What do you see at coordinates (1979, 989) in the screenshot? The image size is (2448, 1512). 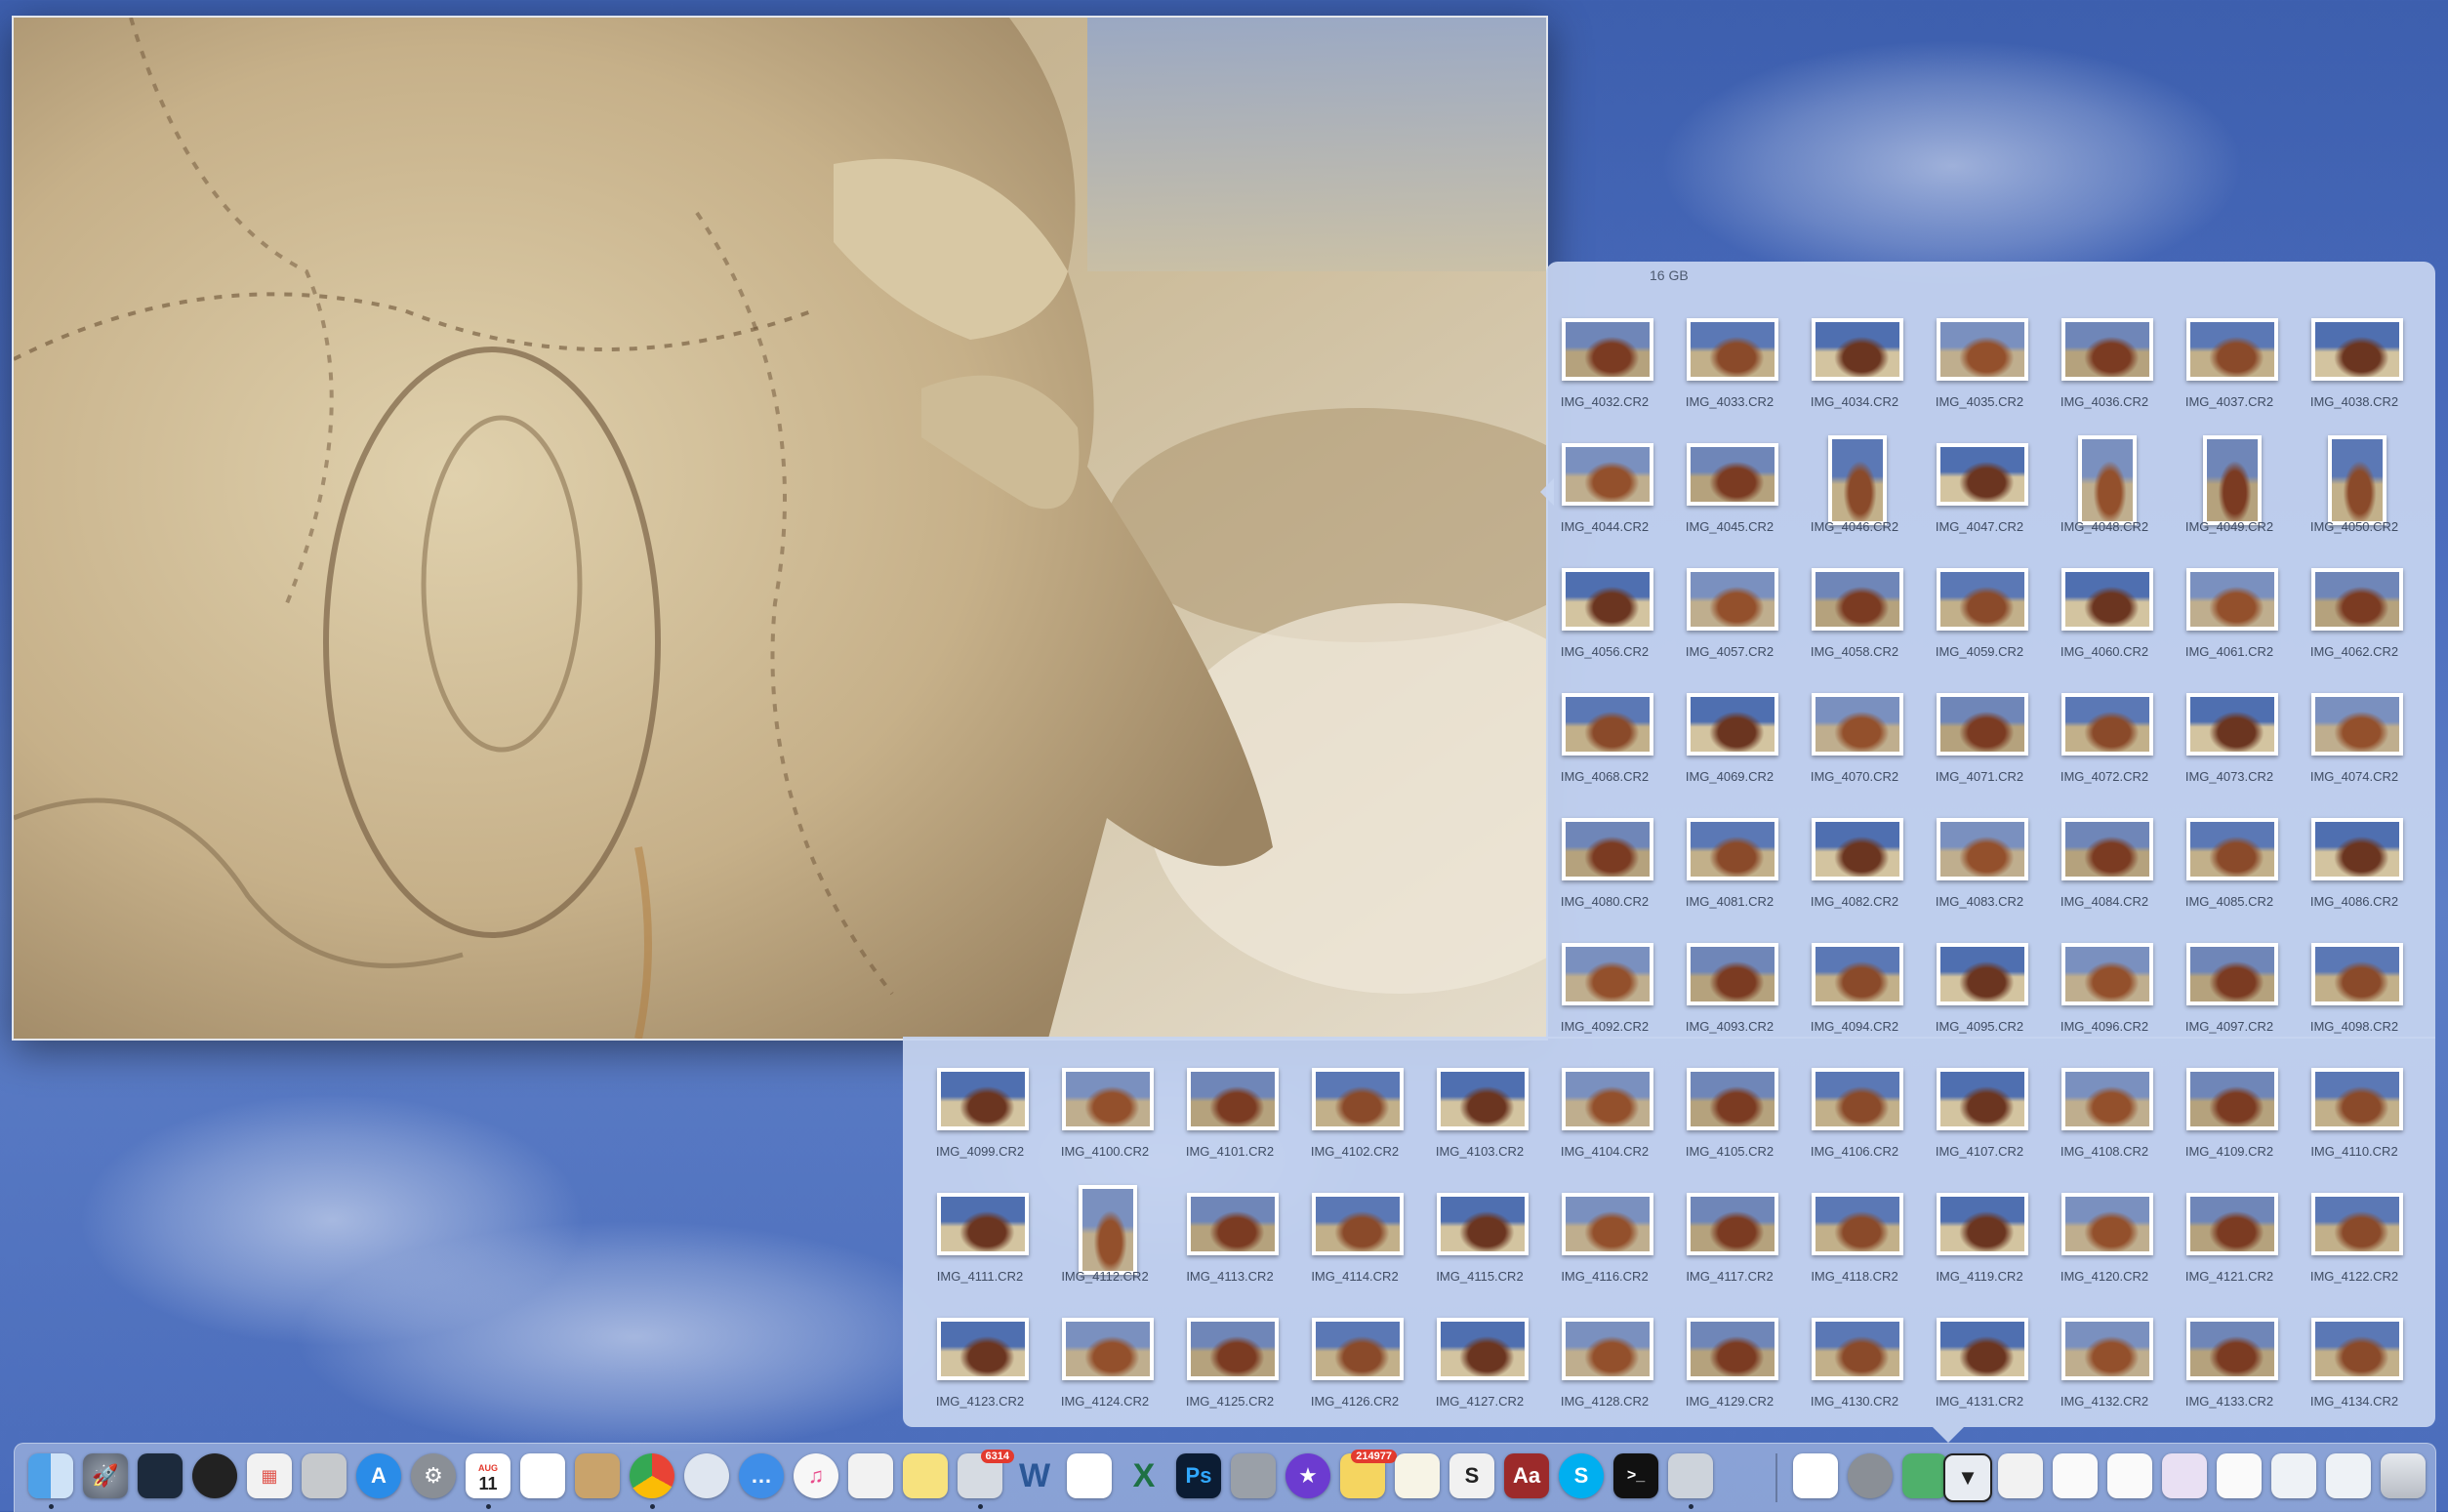 I see `stack-item: IMG_4095.CR2` at bounding box center [1979, 989].